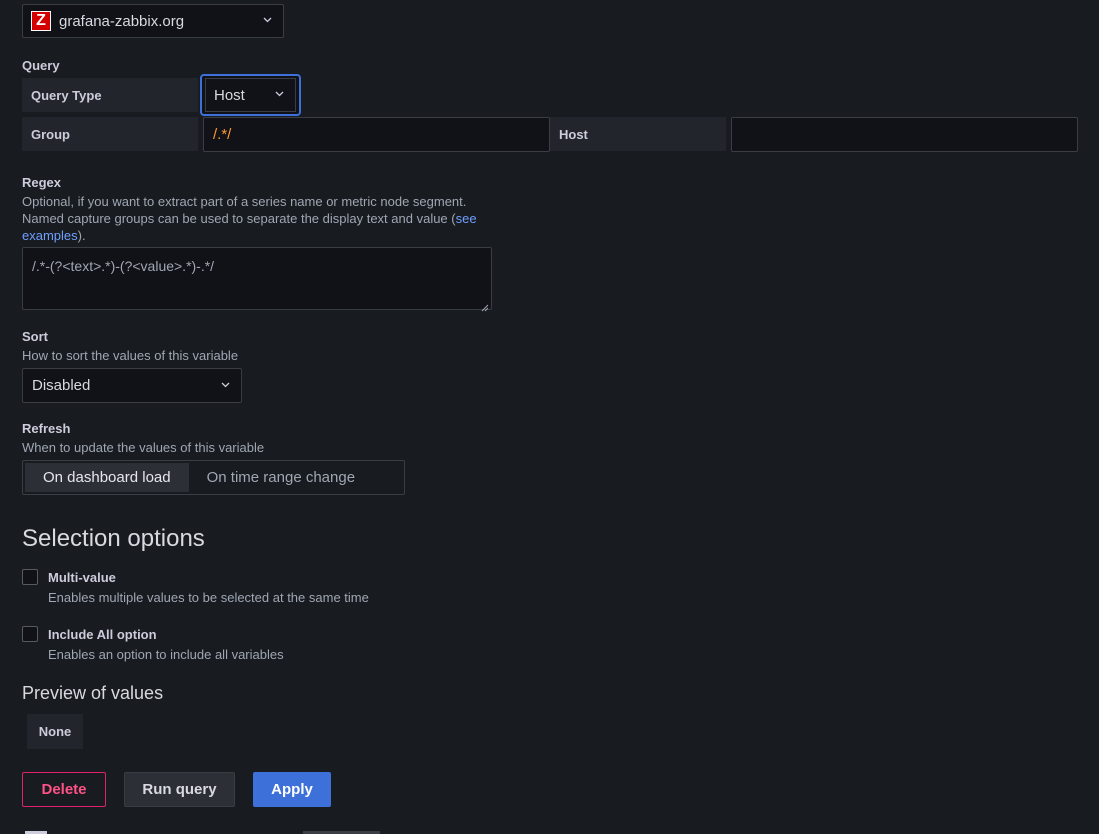 The image size is (1099, 834). I want to click on query-type-value: Host, so click(229, 95).